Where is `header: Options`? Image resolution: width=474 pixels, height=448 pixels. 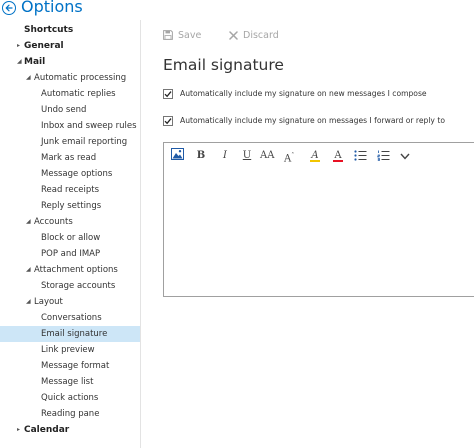
header: Options is located at coordinates (237, 10).